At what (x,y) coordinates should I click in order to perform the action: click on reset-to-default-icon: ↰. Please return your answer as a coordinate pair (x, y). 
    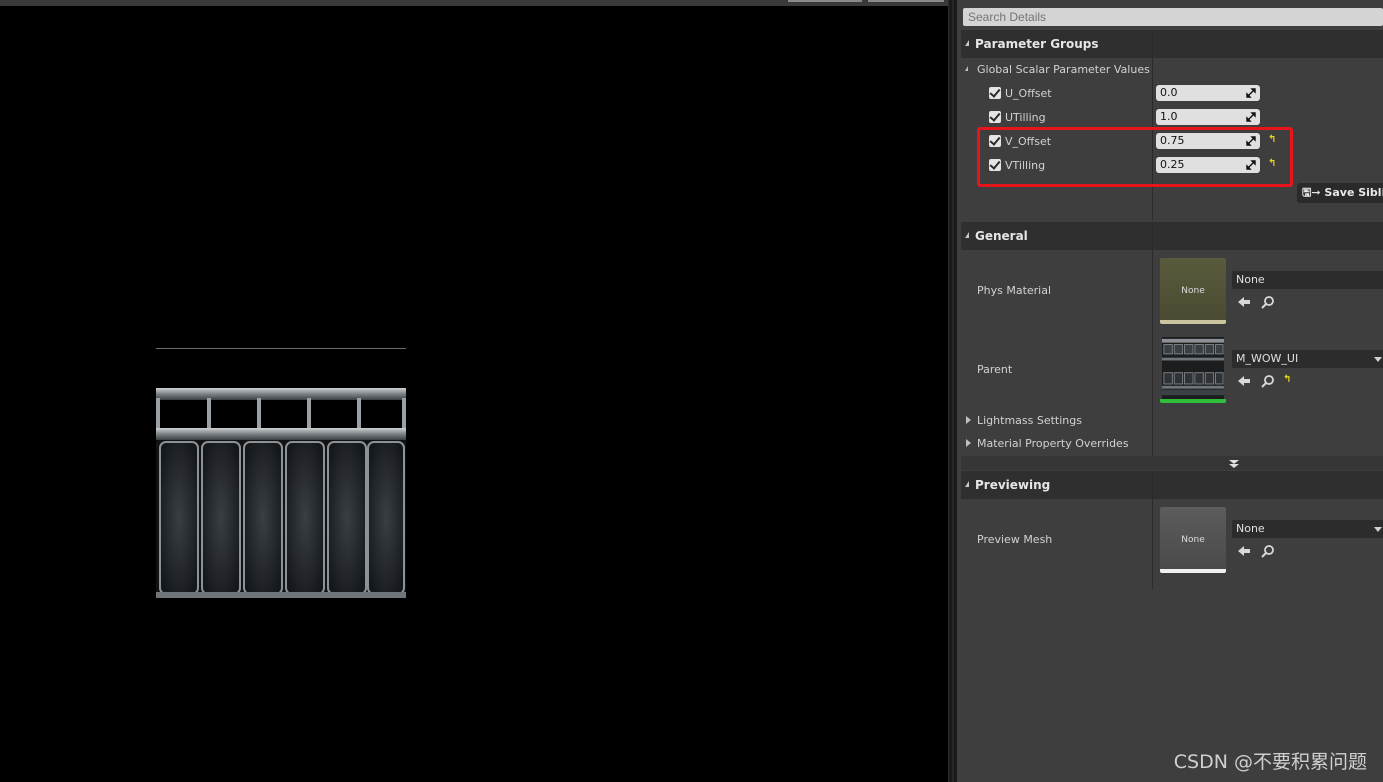
    Looking at the image, I should click on (1287, 379).